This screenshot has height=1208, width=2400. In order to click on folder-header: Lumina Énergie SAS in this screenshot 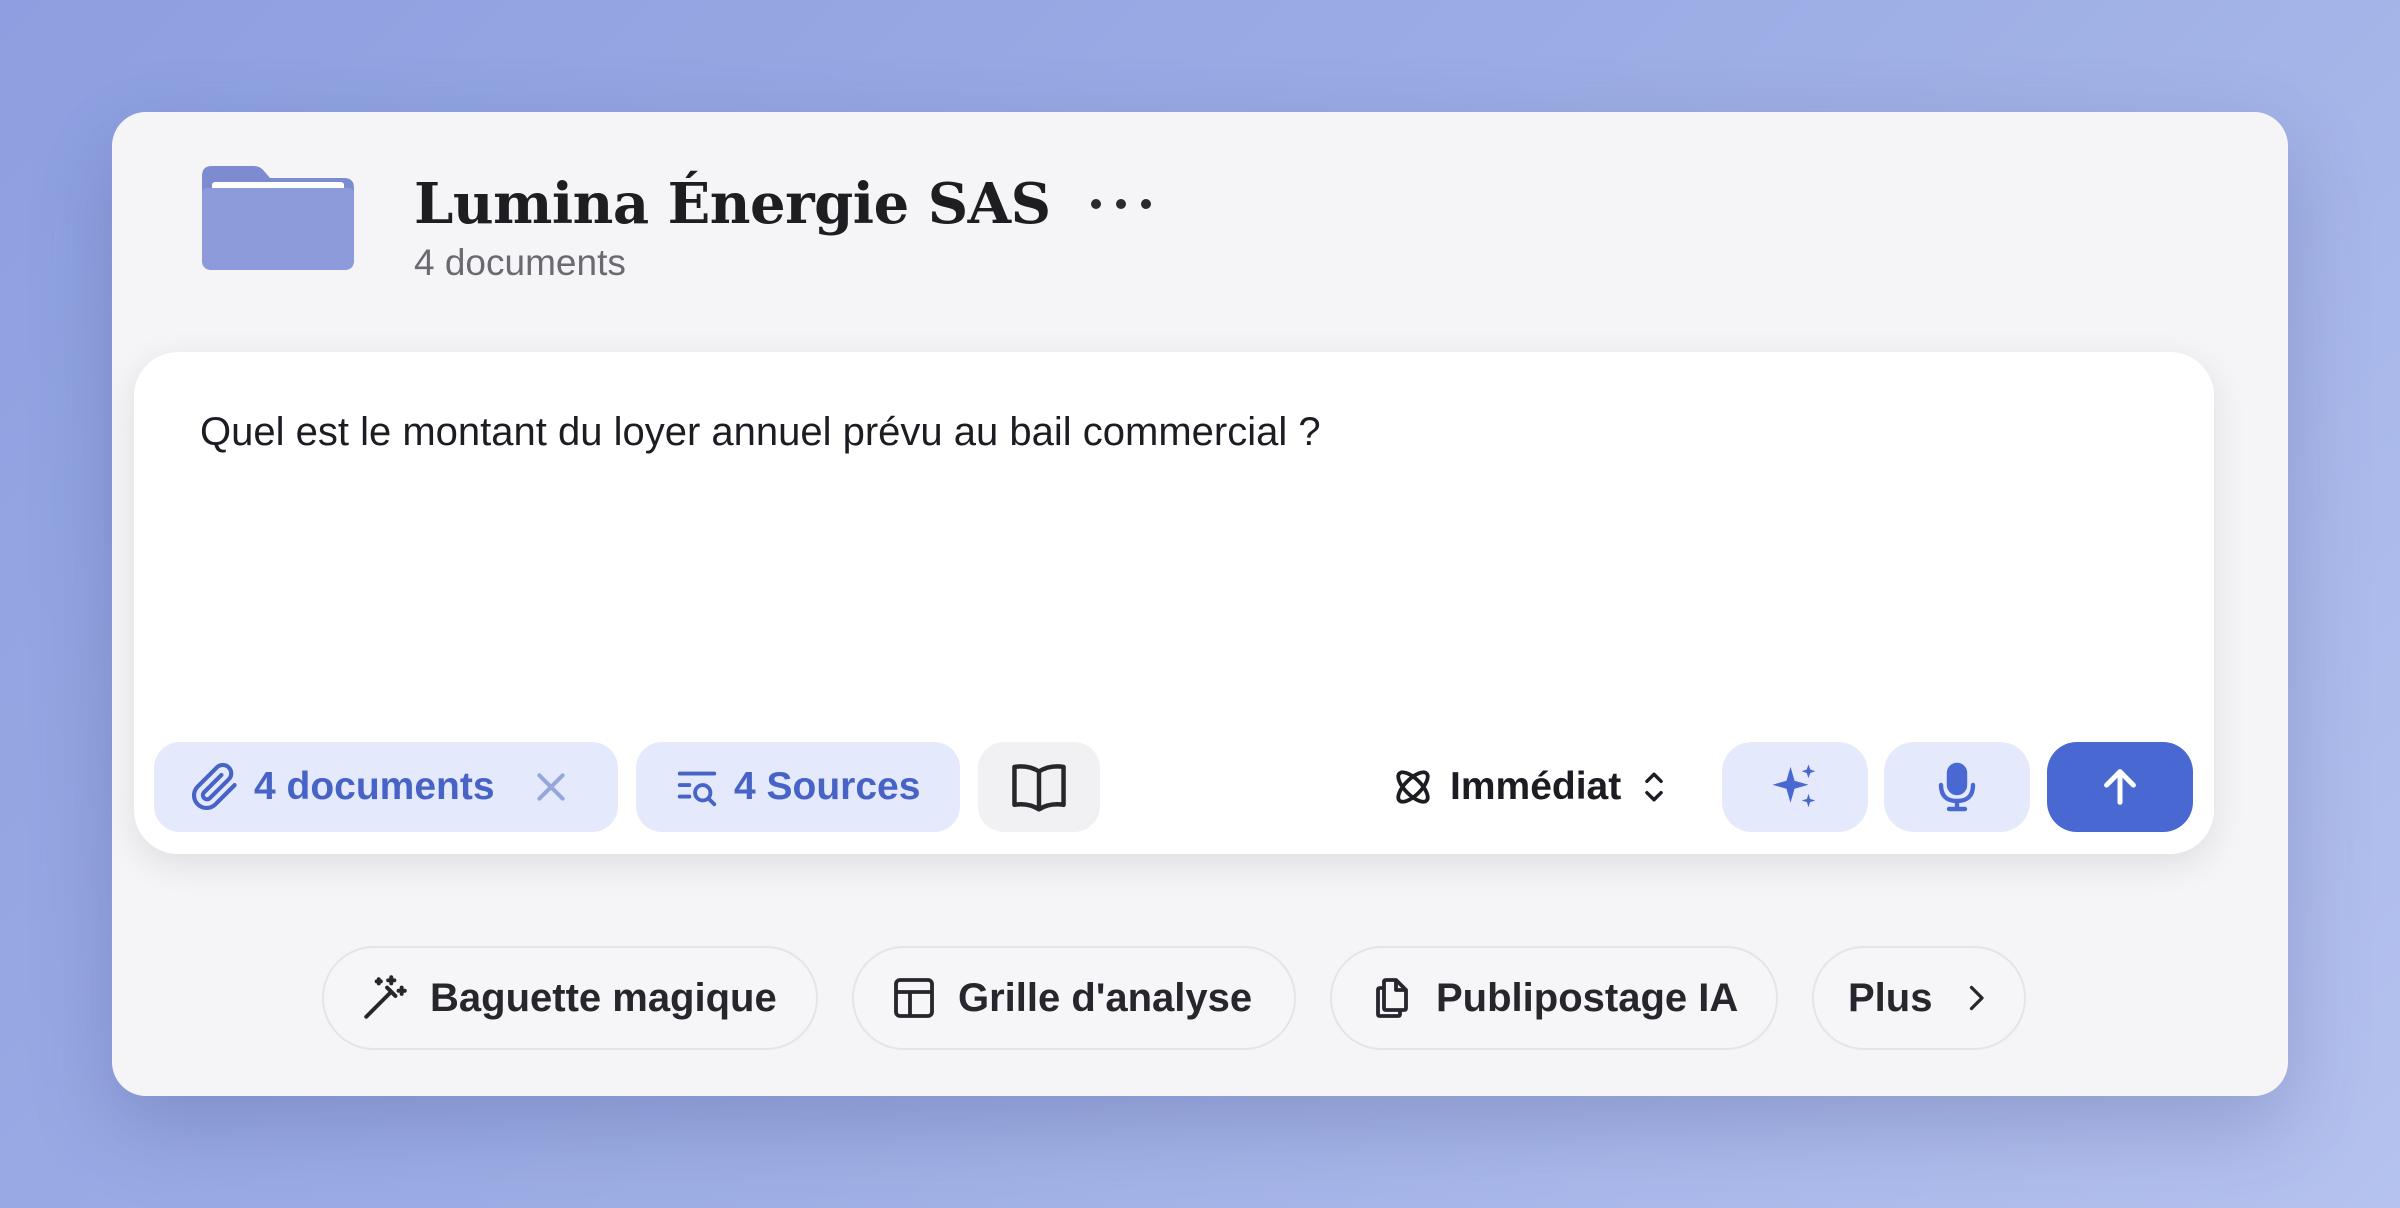, I will do `click(782, 204)`.